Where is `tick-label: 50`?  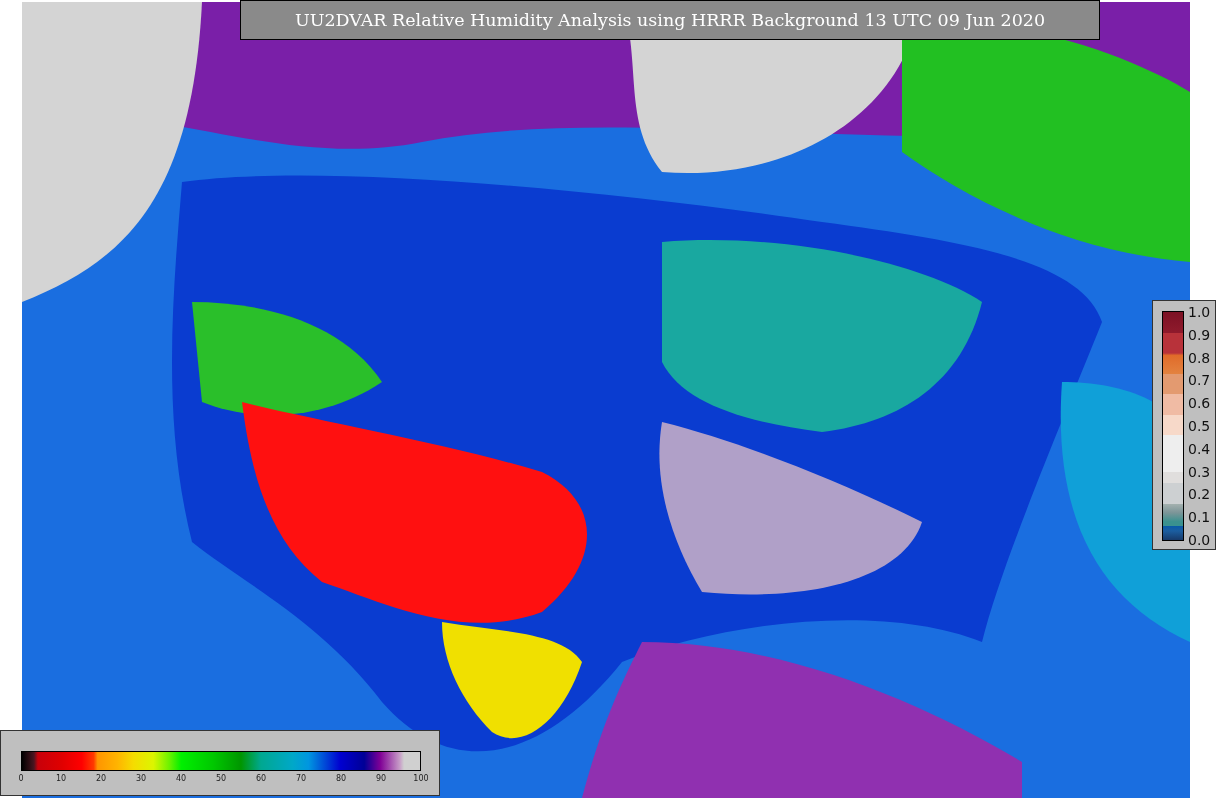
tick-label: 50 is located at coordinates (221, 778).